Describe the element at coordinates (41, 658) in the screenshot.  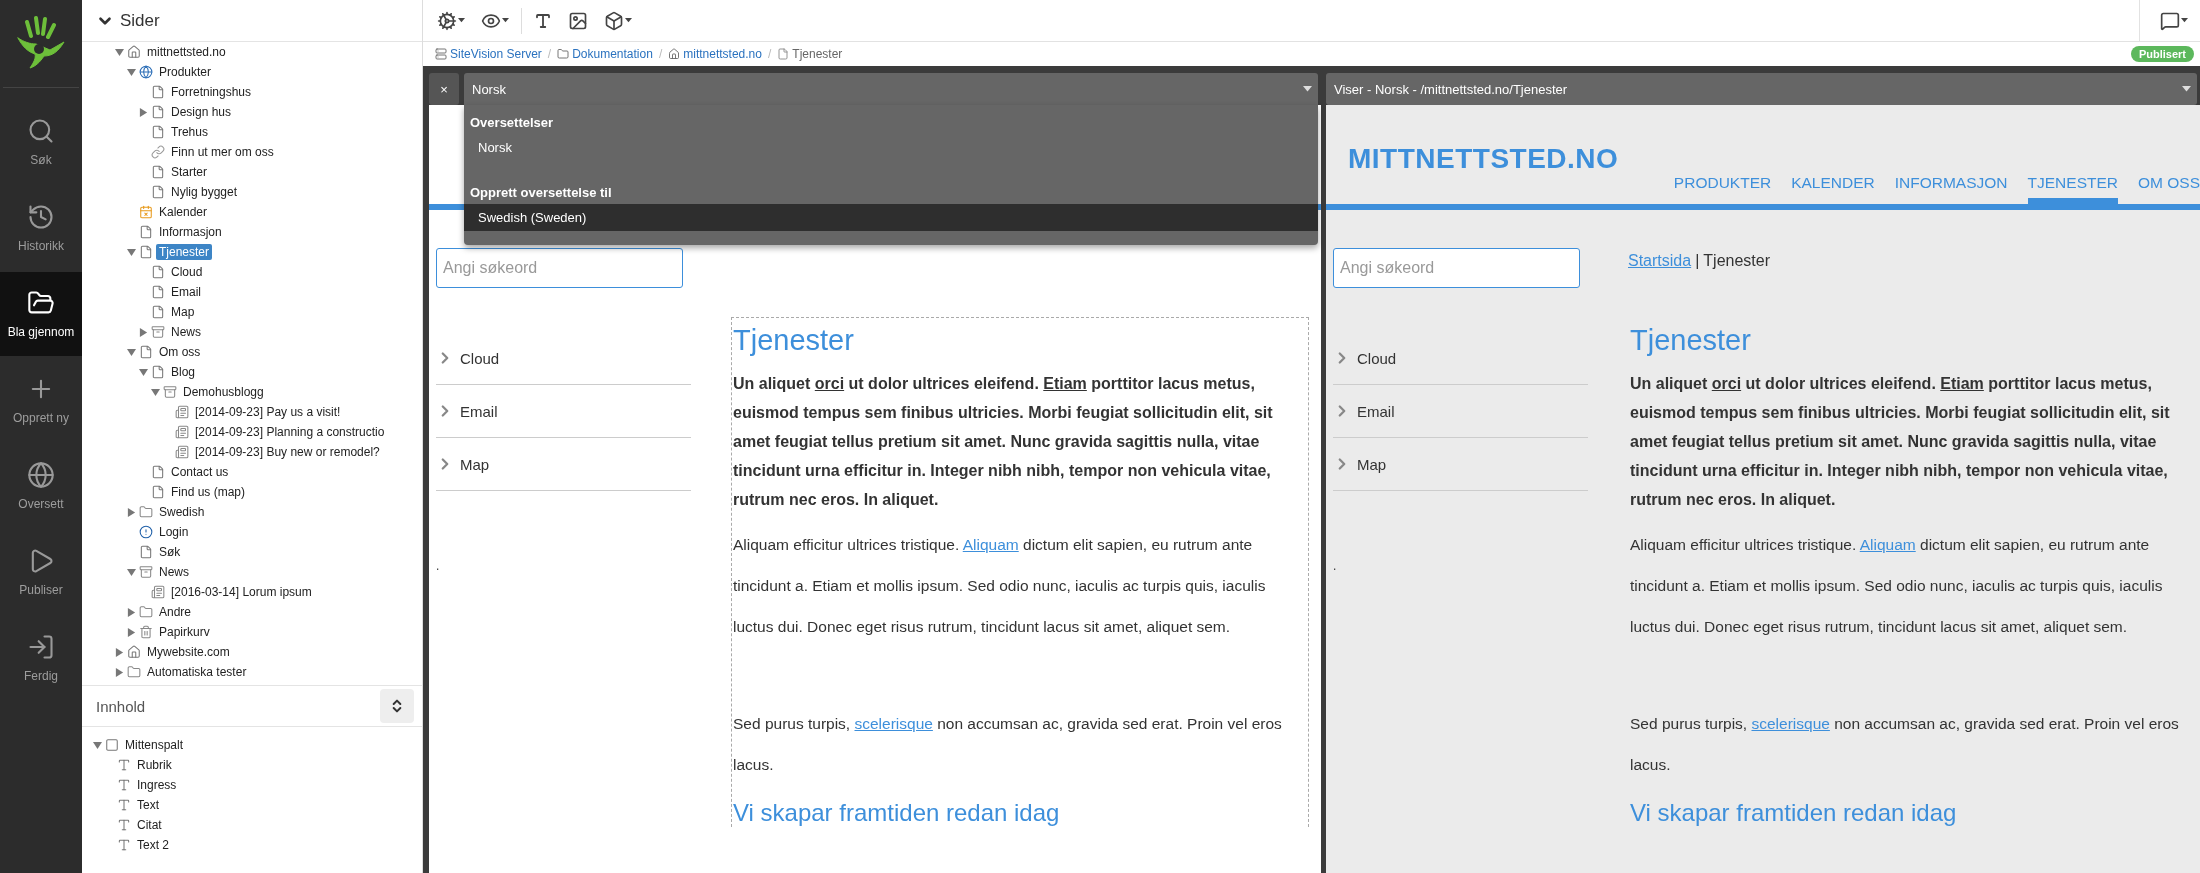
I see `rail-button: Ferdig` at that location.